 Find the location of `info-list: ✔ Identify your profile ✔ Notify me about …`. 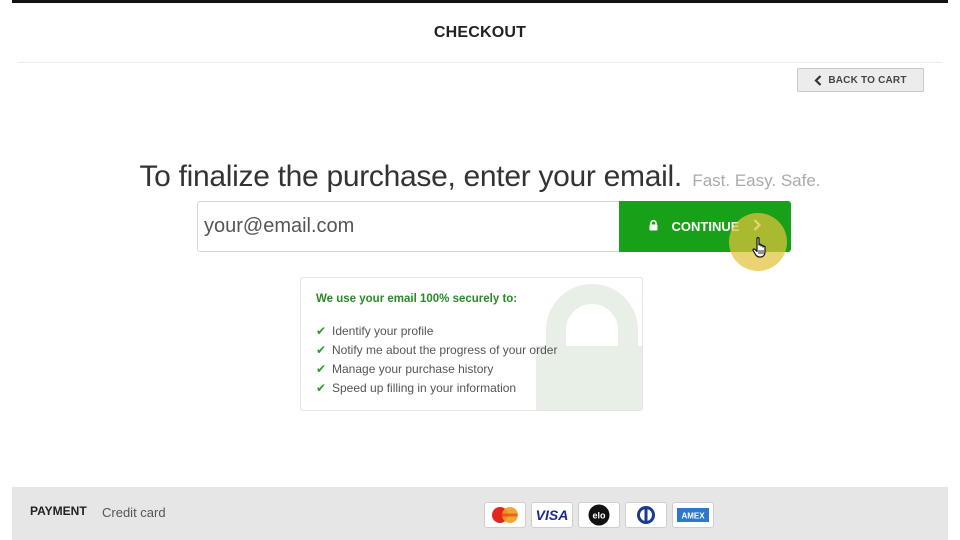

info-list: ✔ Identify your profile ✔ Notify me about … is located at coordinates (436, 359).